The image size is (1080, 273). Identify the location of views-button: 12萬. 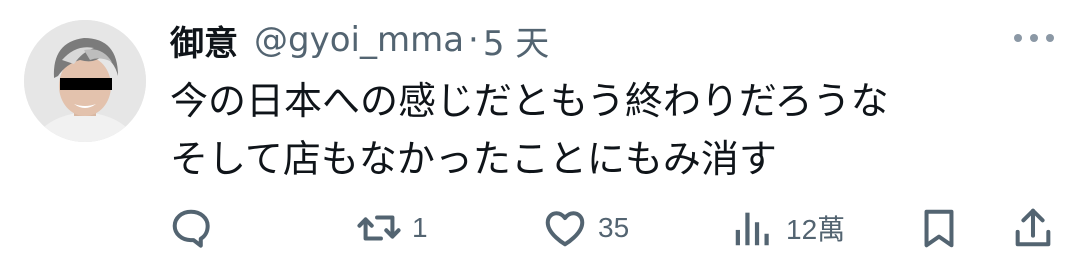
(787, 228).